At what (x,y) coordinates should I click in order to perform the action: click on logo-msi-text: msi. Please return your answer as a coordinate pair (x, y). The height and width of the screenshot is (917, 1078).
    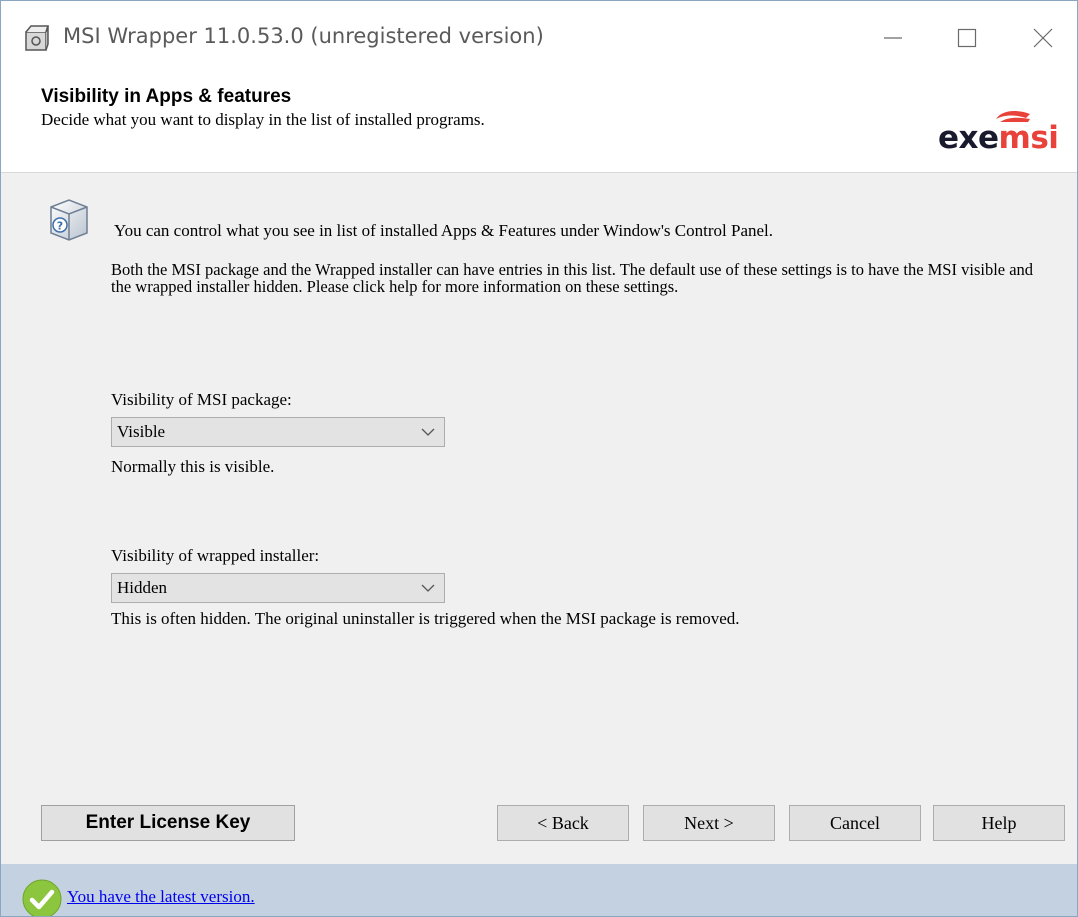
    Looking at the image, I should click on (1028, 138).